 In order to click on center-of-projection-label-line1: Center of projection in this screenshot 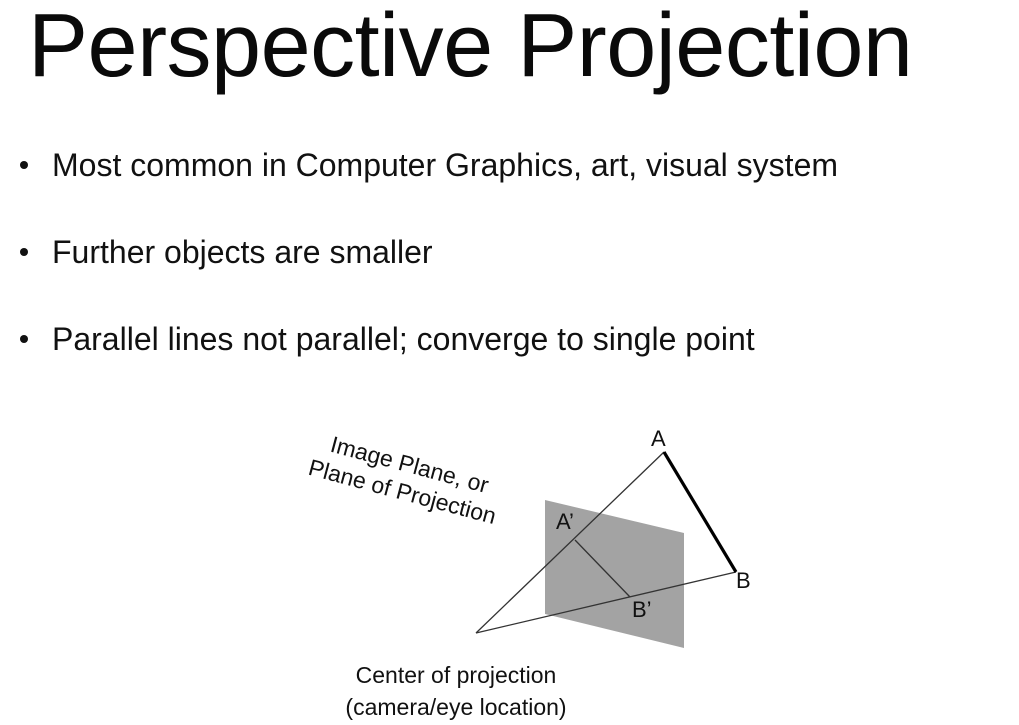, I will do `click(456, 675)`.